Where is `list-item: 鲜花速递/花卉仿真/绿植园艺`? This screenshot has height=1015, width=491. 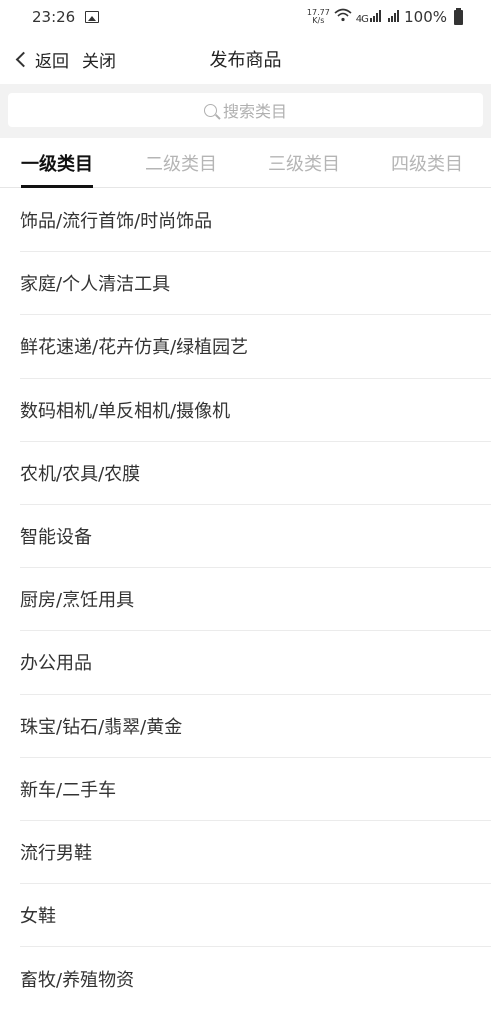
list-item: 鲜花速递/花卉仿真/绿植园艺 is located at coordinates (255, 347).